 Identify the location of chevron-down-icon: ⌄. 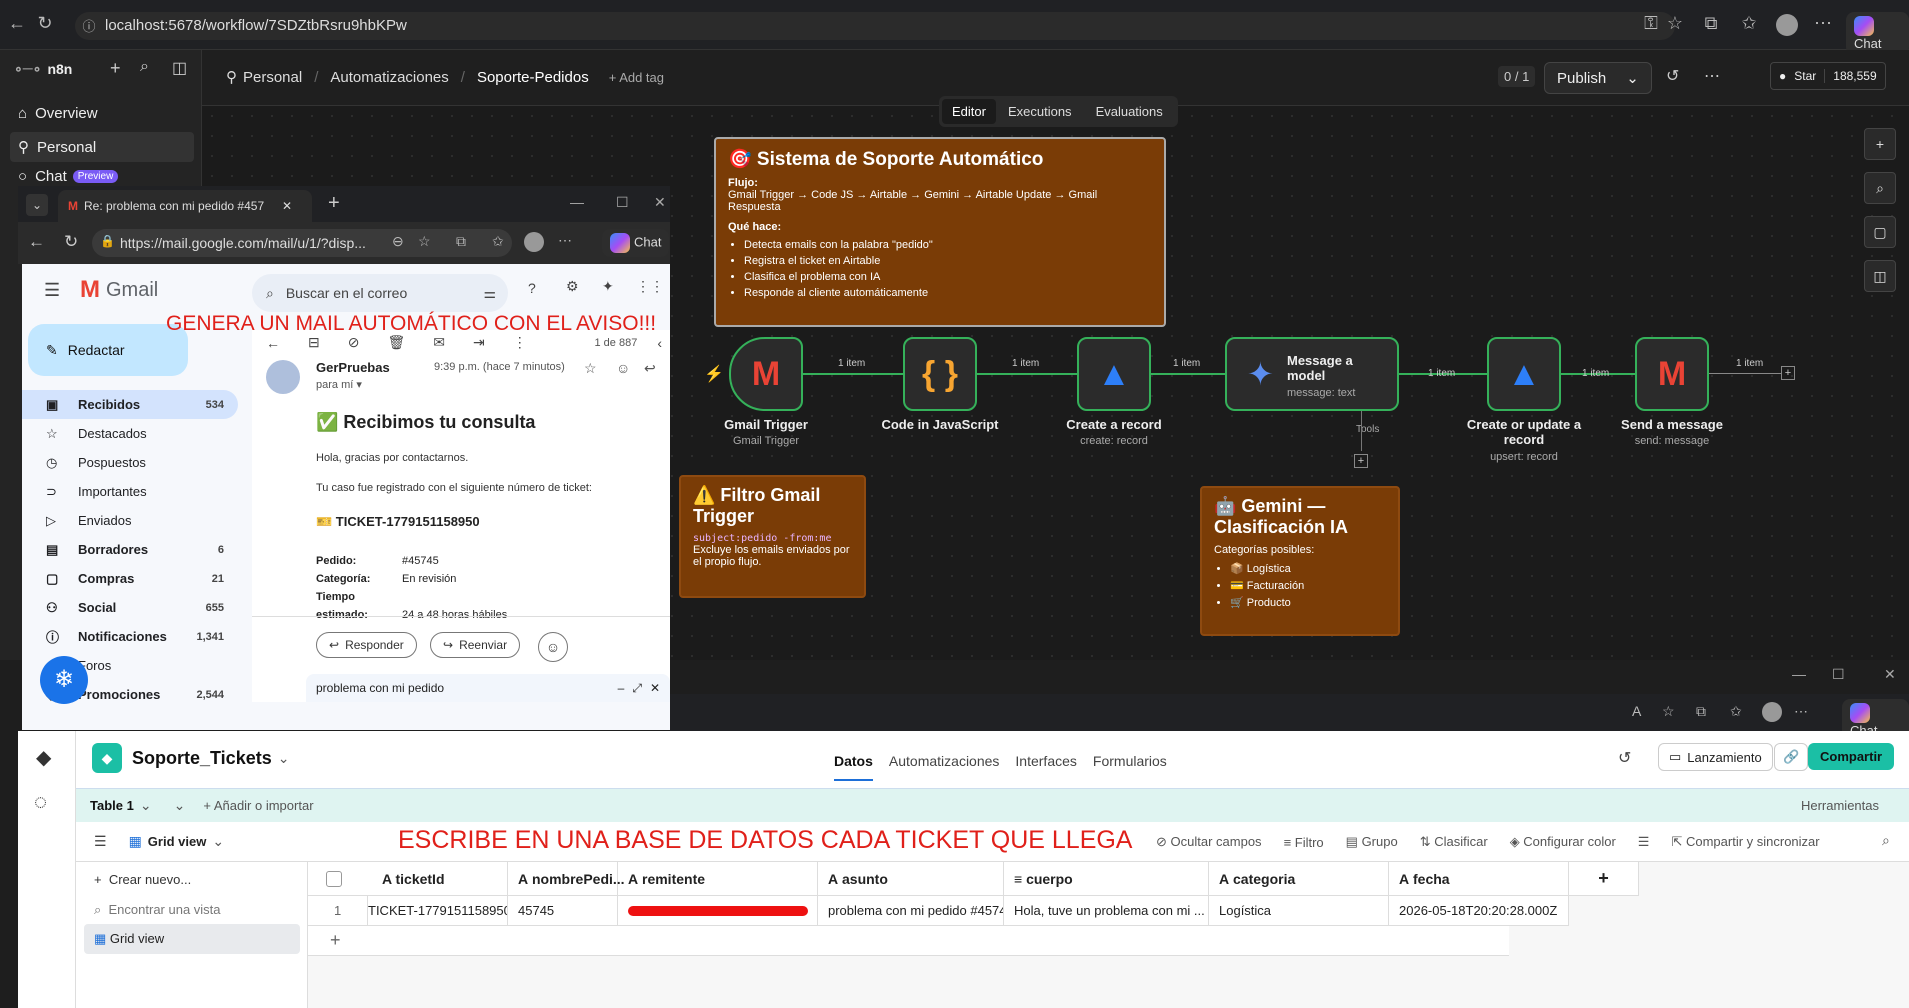
(218, 841).